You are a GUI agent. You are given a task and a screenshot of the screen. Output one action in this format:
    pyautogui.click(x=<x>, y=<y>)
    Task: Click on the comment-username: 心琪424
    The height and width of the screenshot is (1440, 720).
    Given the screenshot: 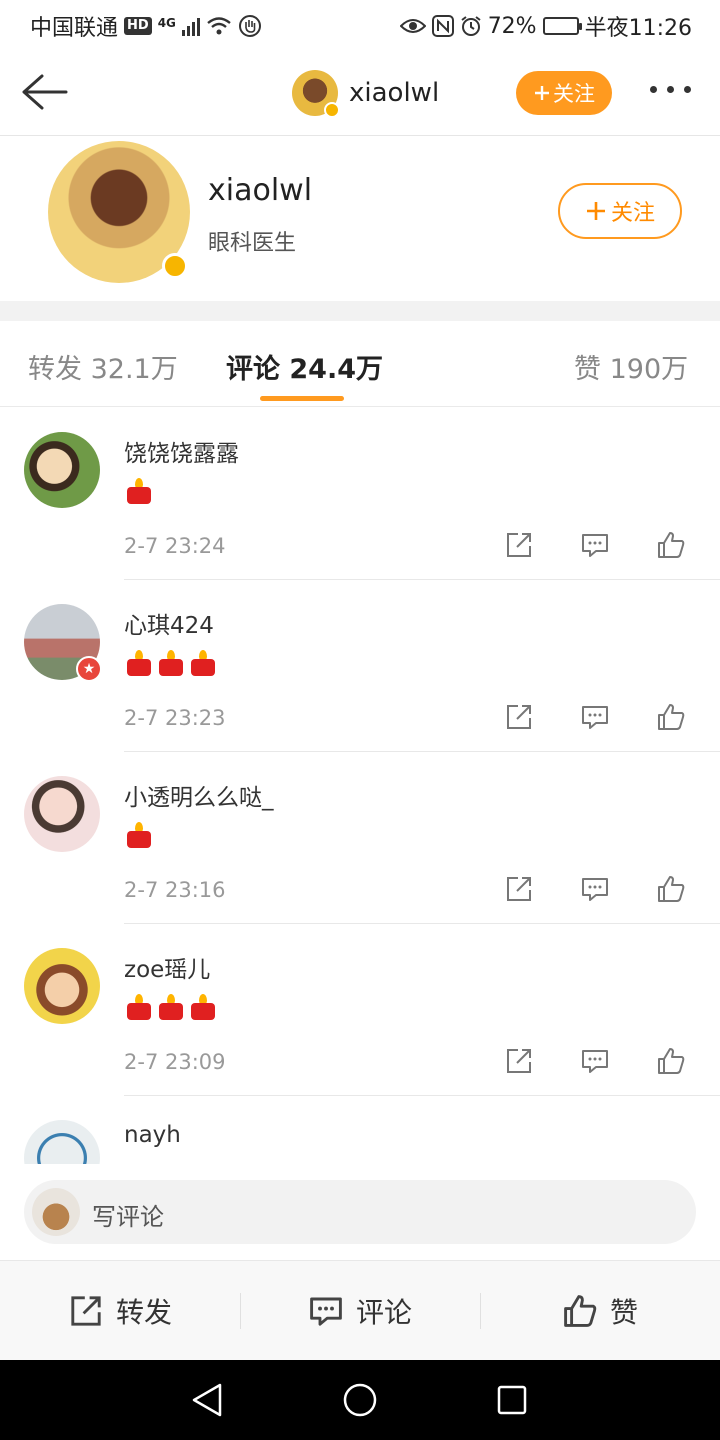 What is the action you would take?
    pyautogui.click(x=169, y=623)
    